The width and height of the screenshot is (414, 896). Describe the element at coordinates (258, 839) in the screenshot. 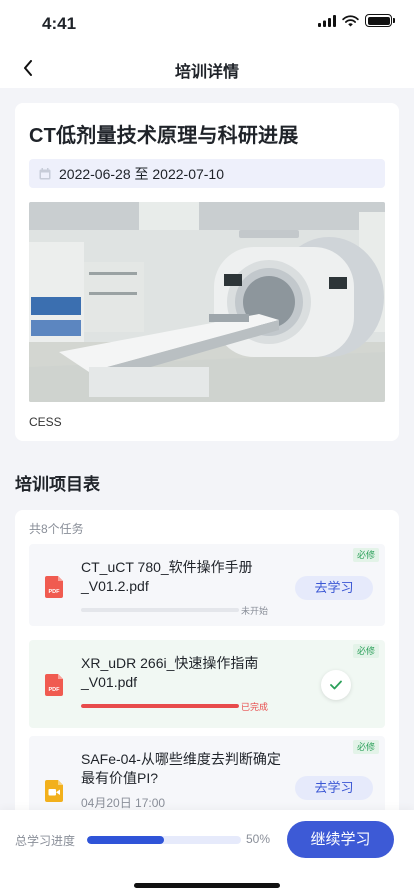

I see `total-progress-percent: 50%` at that location.